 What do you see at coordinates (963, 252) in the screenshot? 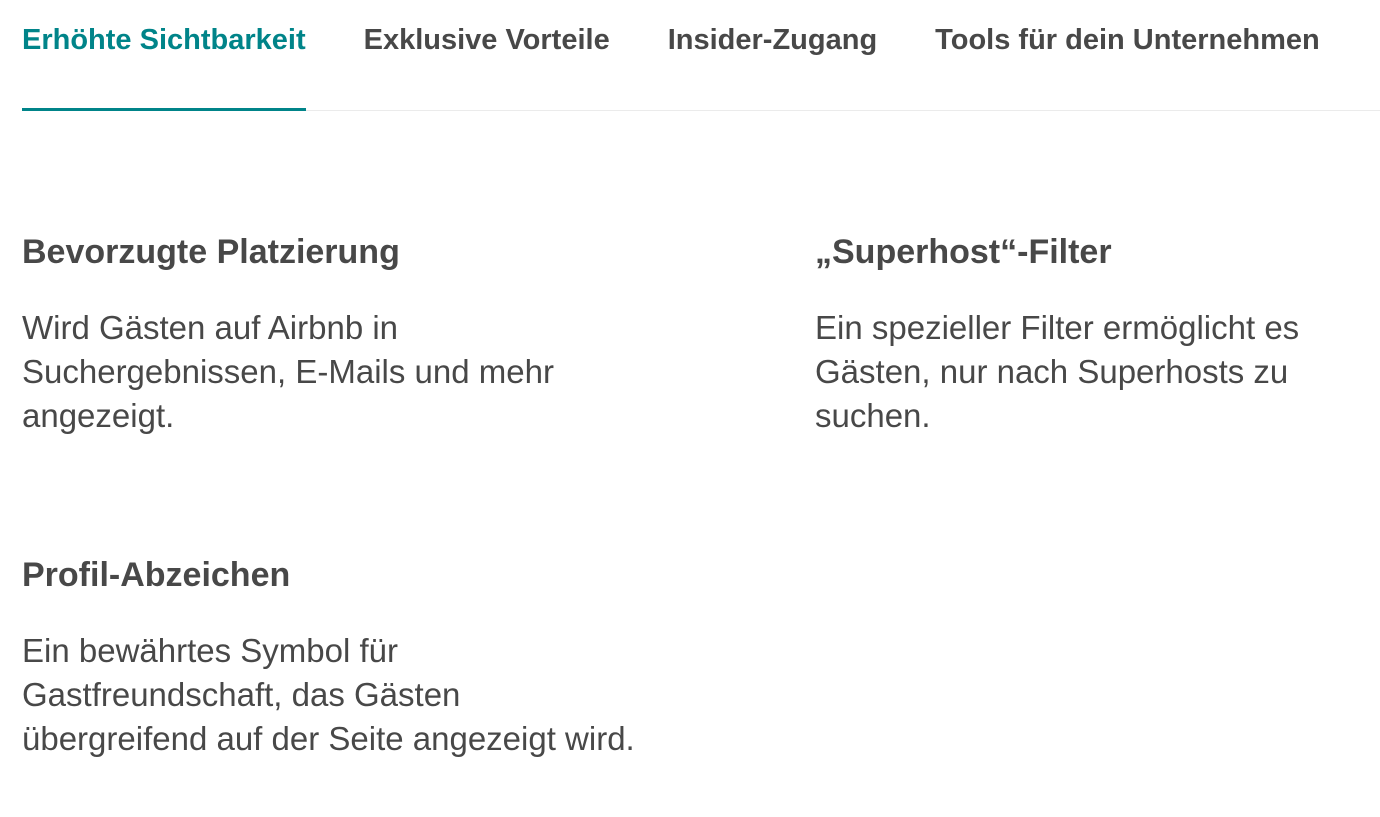
I see `feature-title: „Superhost“-Filter` at bounding box center [963, 252].